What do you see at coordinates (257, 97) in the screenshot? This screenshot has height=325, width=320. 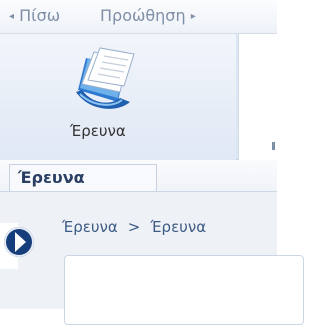 I see `ribbon-next-button` at bounding box center [257, 97].